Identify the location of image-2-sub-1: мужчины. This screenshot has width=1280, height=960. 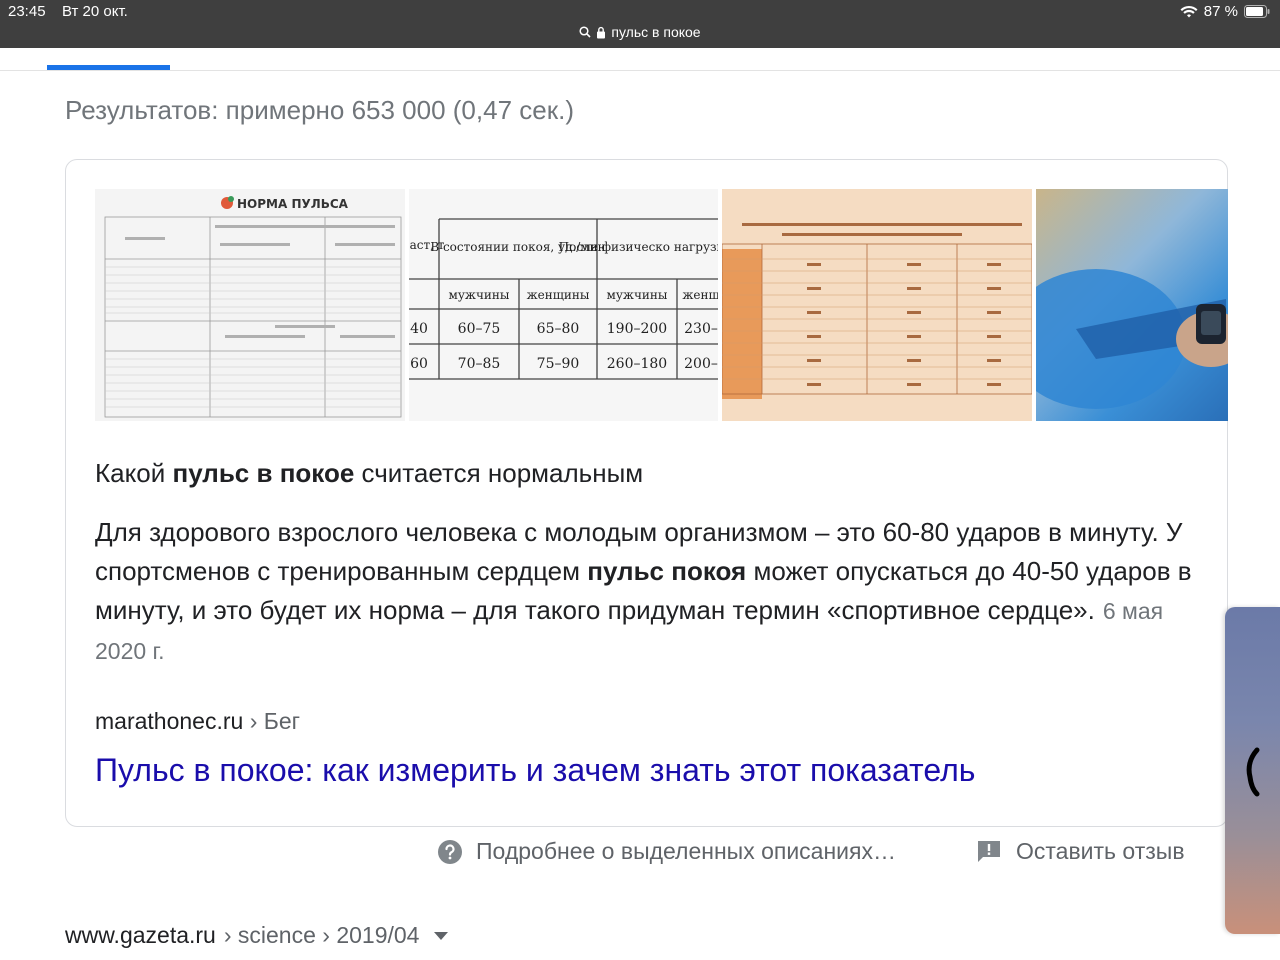
(479, 295).